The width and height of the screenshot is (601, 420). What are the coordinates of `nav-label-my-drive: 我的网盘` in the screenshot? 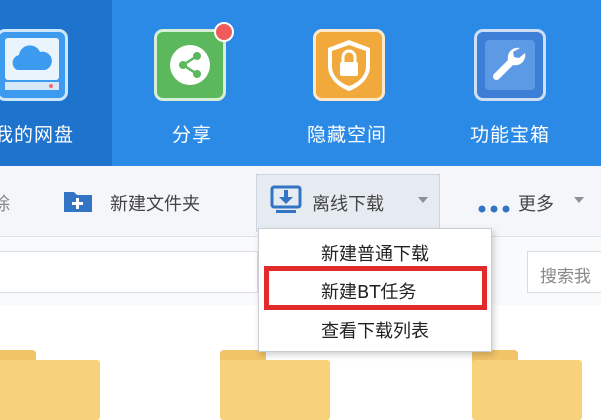 It's located at (37, 135).